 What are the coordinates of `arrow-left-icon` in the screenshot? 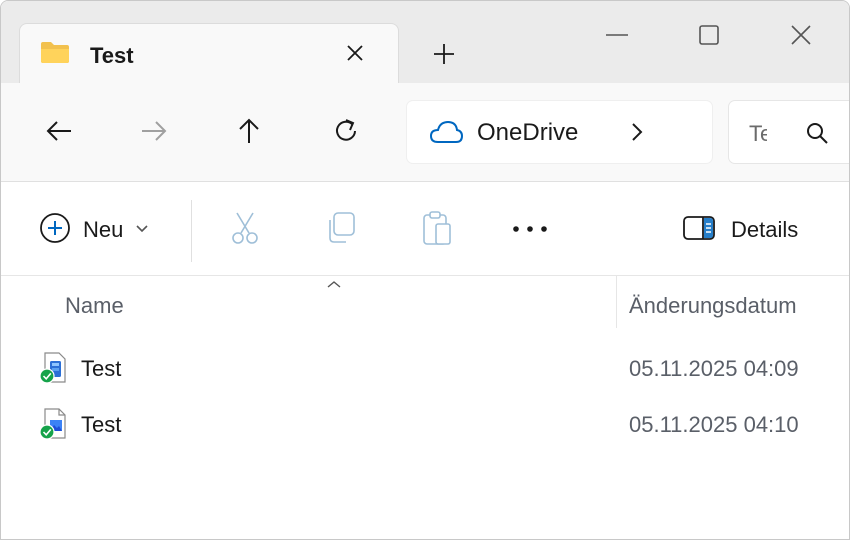 It's located at (59, 131).